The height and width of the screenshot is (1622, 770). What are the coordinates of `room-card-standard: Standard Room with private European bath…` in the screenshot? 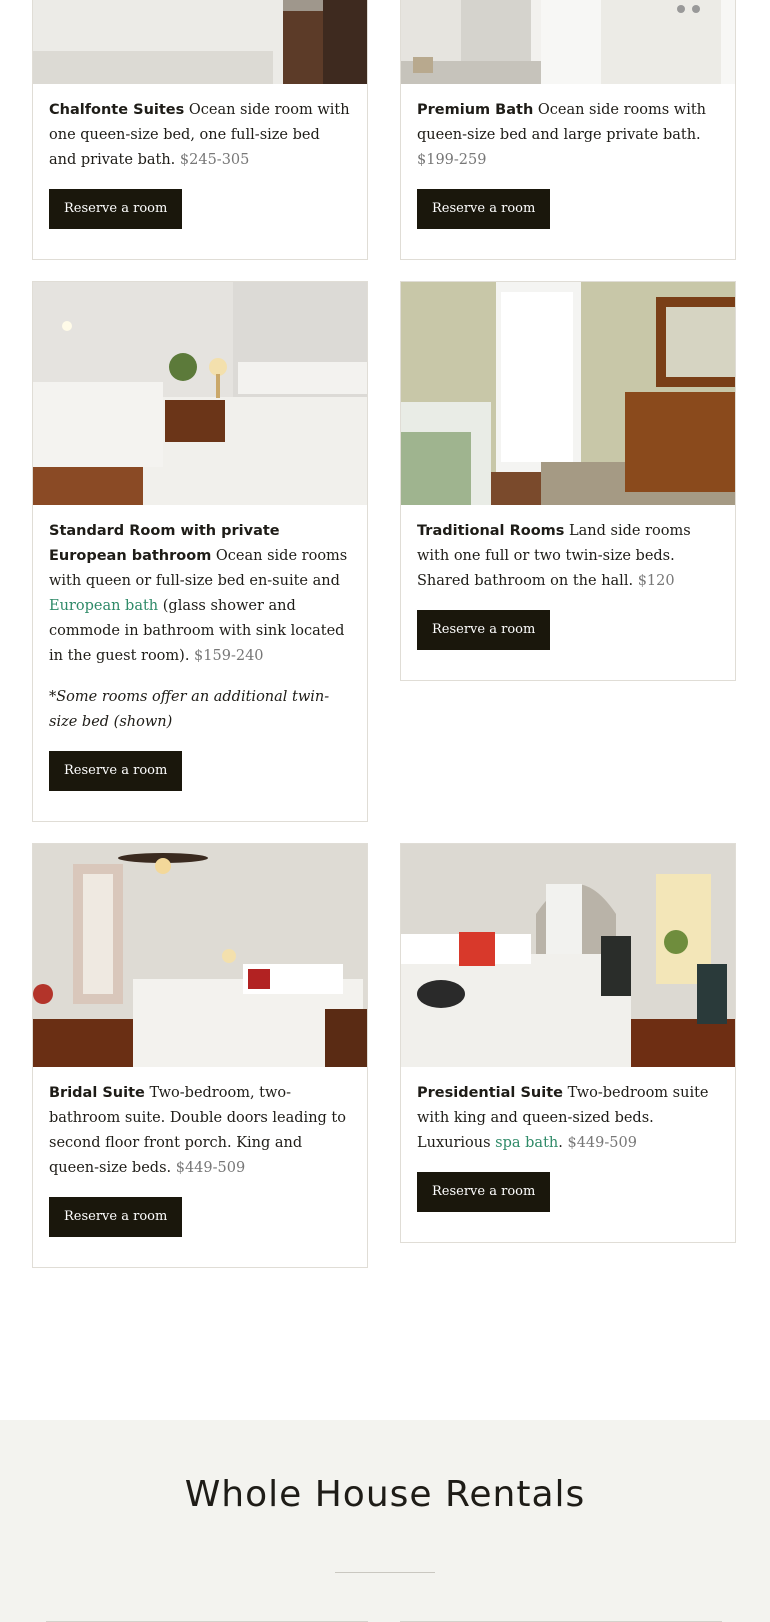 It's located at (200, 551).